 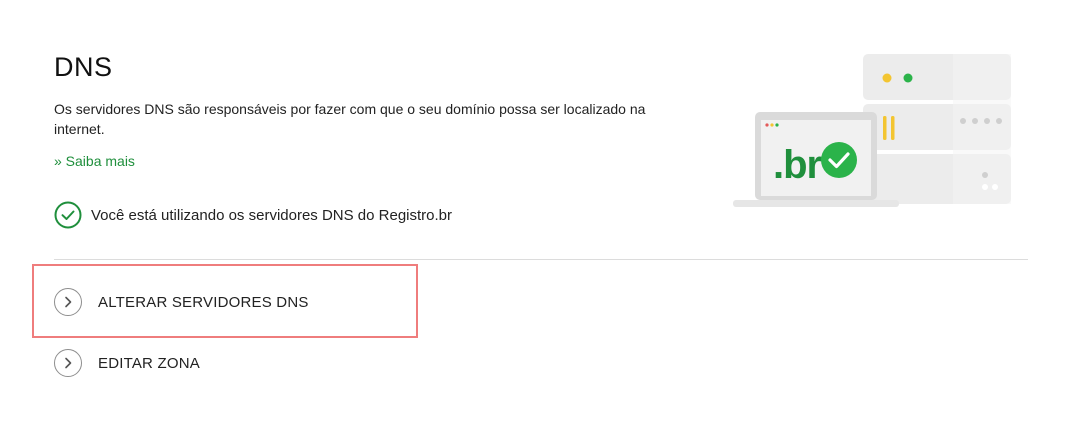 I want to click on laptop-icon: .br, so click(x=816, y=159).